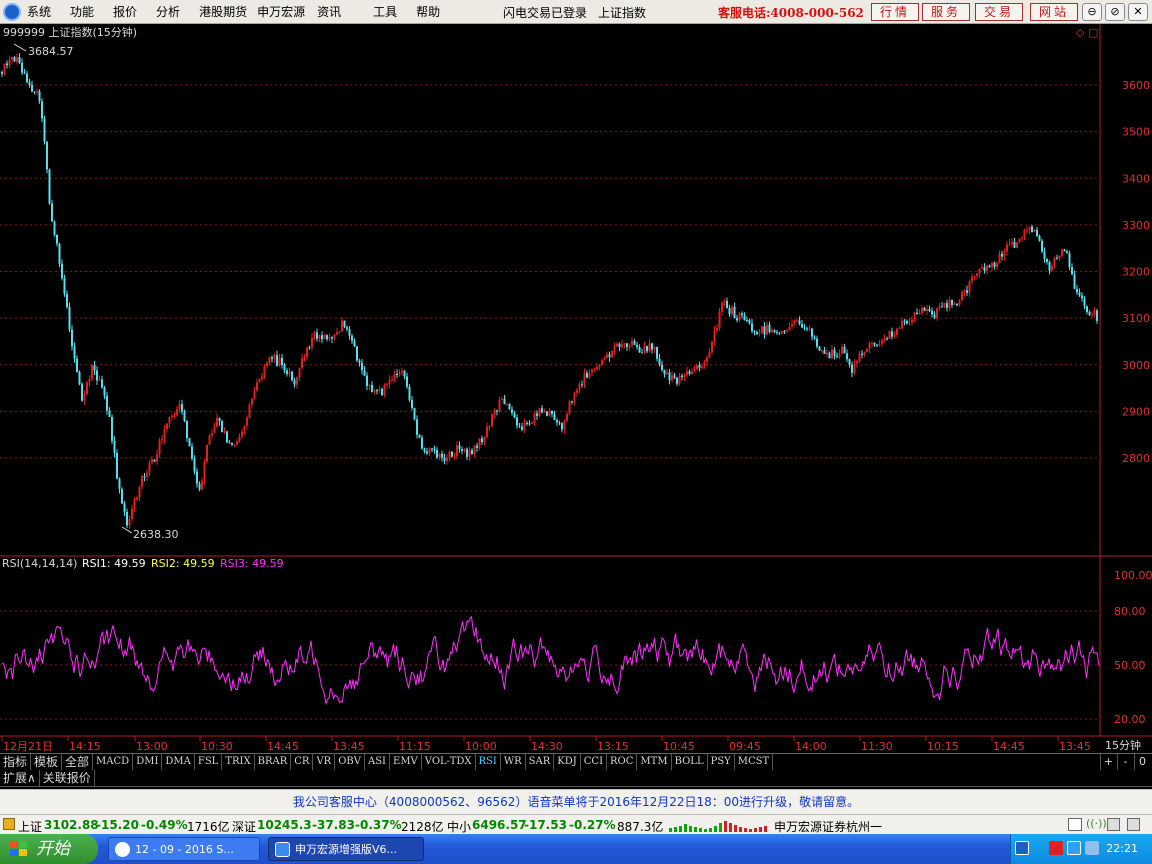  Describe the element at coordinates (499, 825) in the screenshot. I see `zx-price: 6496.57` at that location.